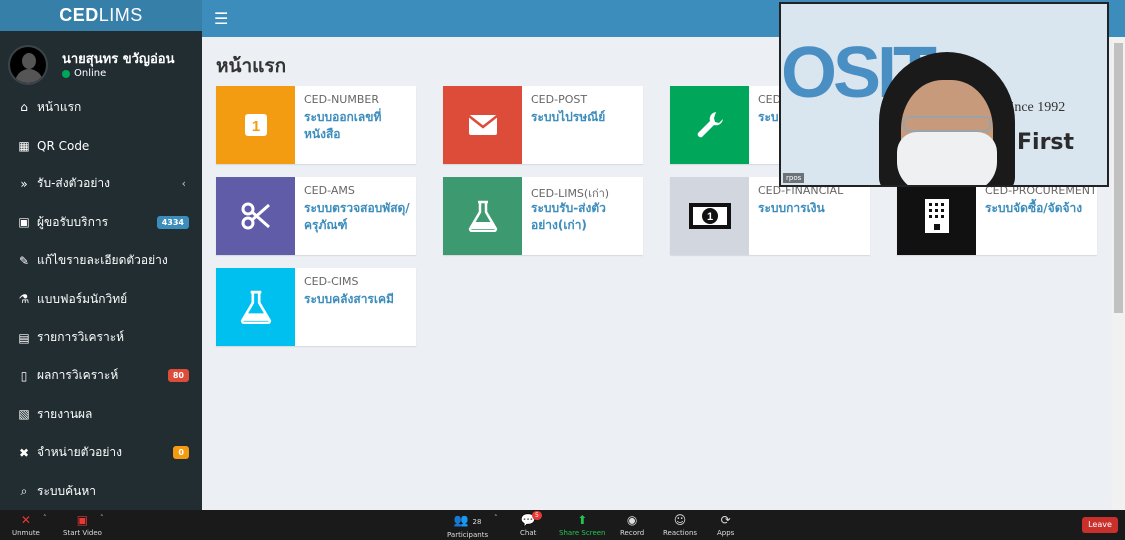  What do you see at coordinates (101, 222) in the screenshot?
I see `sidebar-item-clients: ▣ ผู้ขอรับบริการ 4334` at bounding box center [101, 222].